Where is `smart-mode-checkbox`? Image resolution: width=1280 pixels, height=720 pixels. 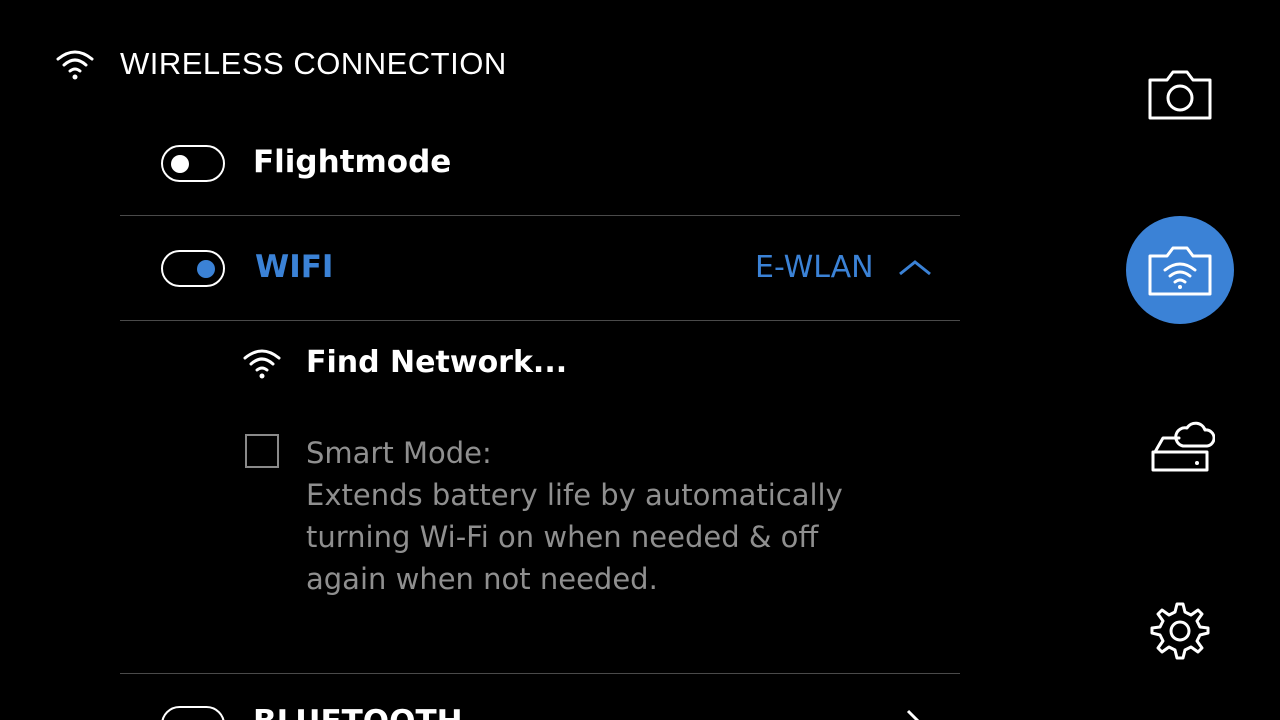 smart-mode-checkbox is located at coordinates (262, 451).